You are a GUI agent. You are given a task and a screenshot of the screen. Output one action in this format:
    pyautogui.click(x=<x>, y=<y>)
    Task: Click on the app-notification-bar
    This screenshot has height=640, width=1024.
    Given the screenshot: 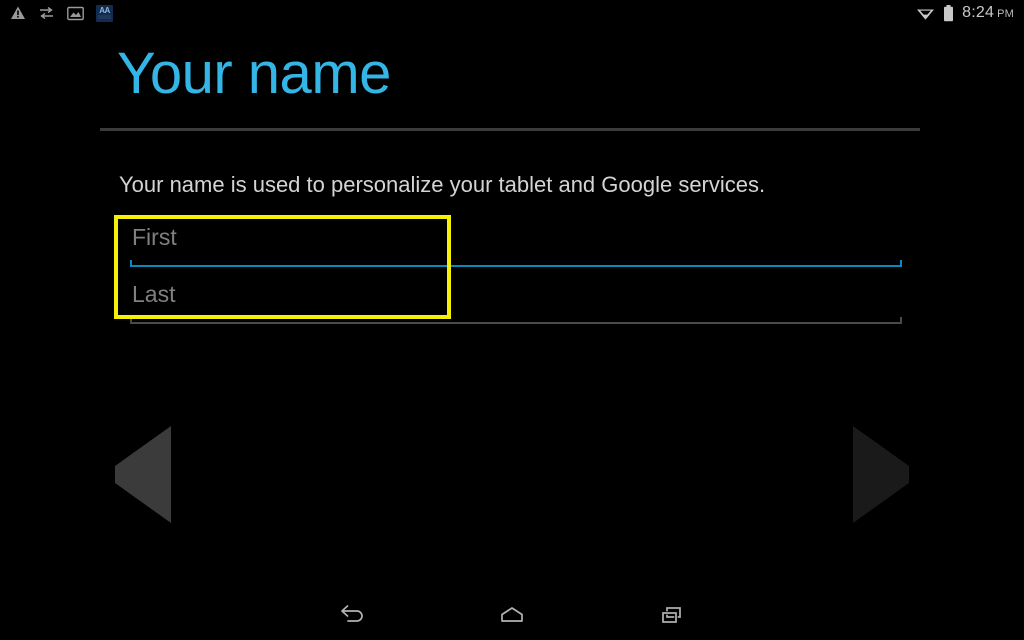 What is the action you would take?
    pyautogui.click(x=104, y=16)
    